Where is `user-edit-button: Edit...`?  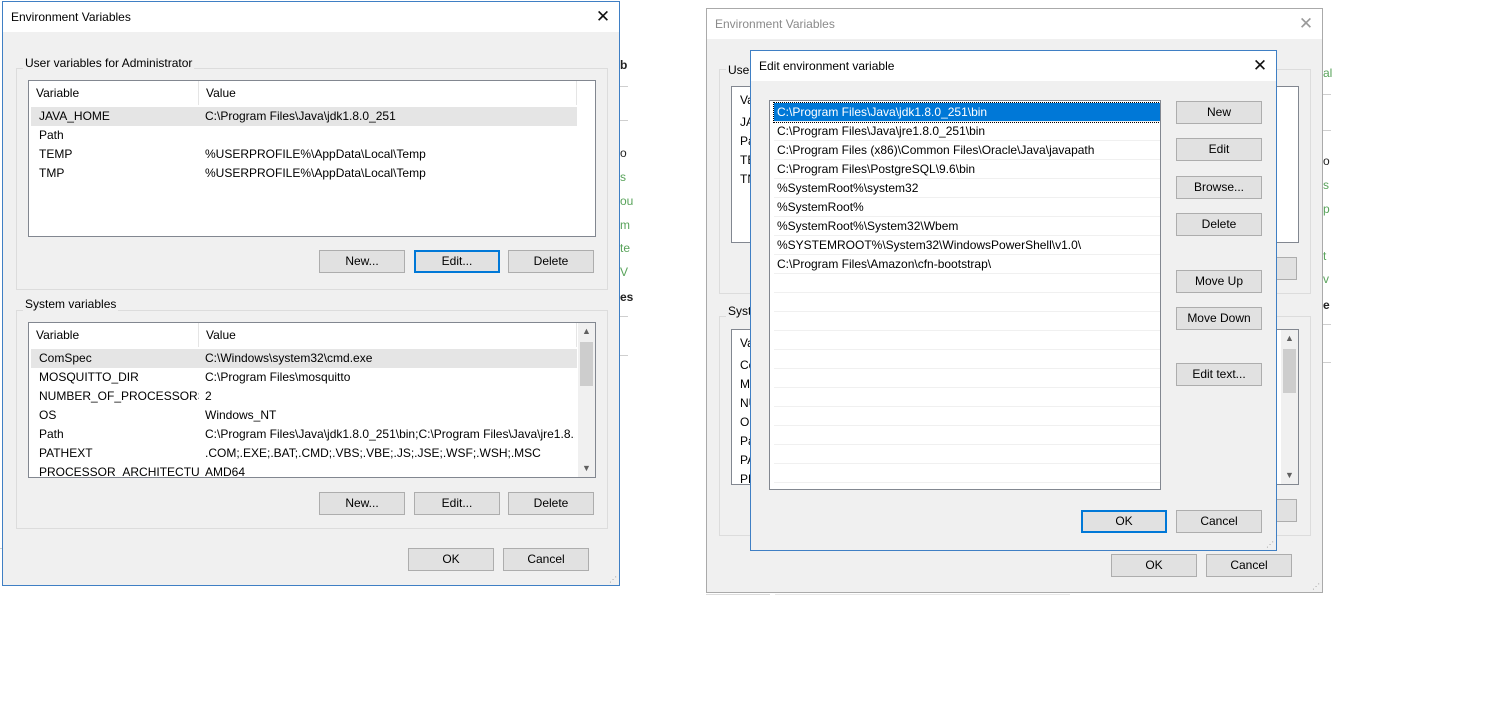 user-edit-button: Edit... is located at coordinates (457, 261).